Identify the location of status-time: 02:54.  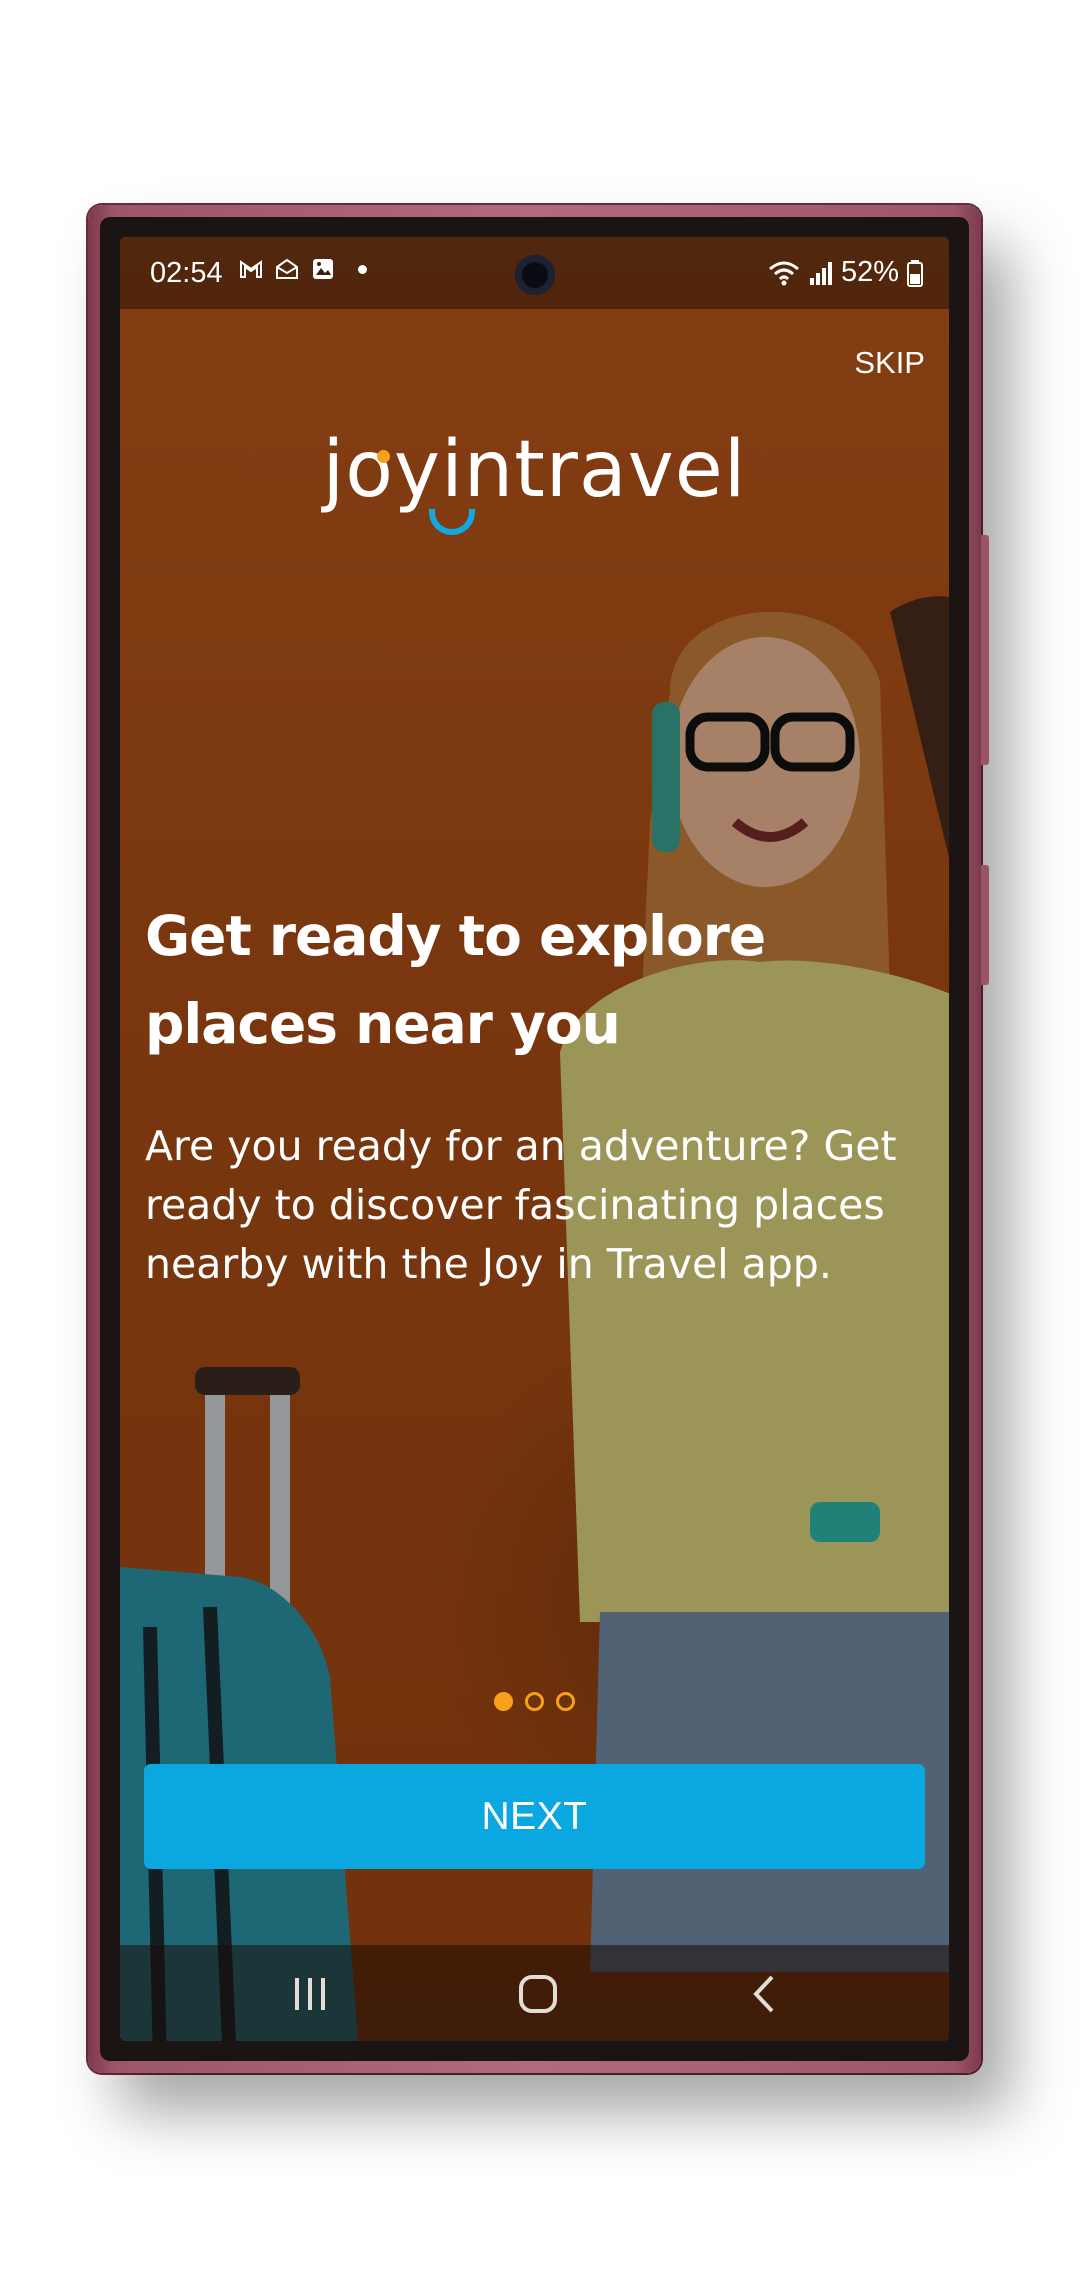
(186, 273).